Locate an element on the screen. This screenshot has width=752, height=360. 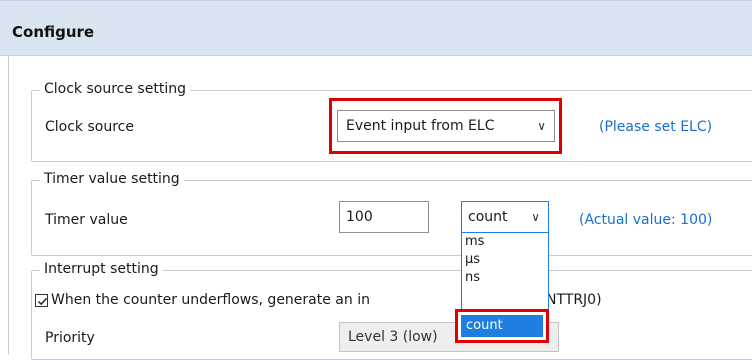
unit-option-ns: ns is located at coordinates (472, 277).